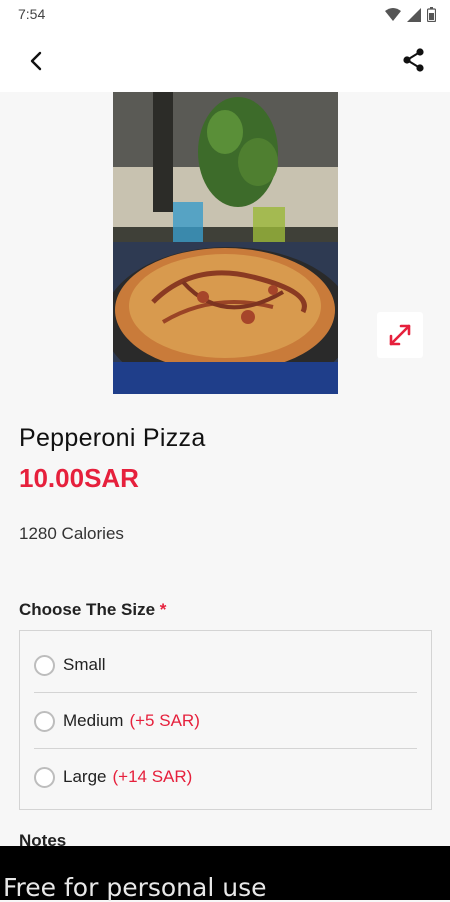 Image resolution: width=450 pixels, height=902 pixels. Describe the element at coordinates (225, 15) in the screenshot. I see `status-bar: 7:54` at that location.